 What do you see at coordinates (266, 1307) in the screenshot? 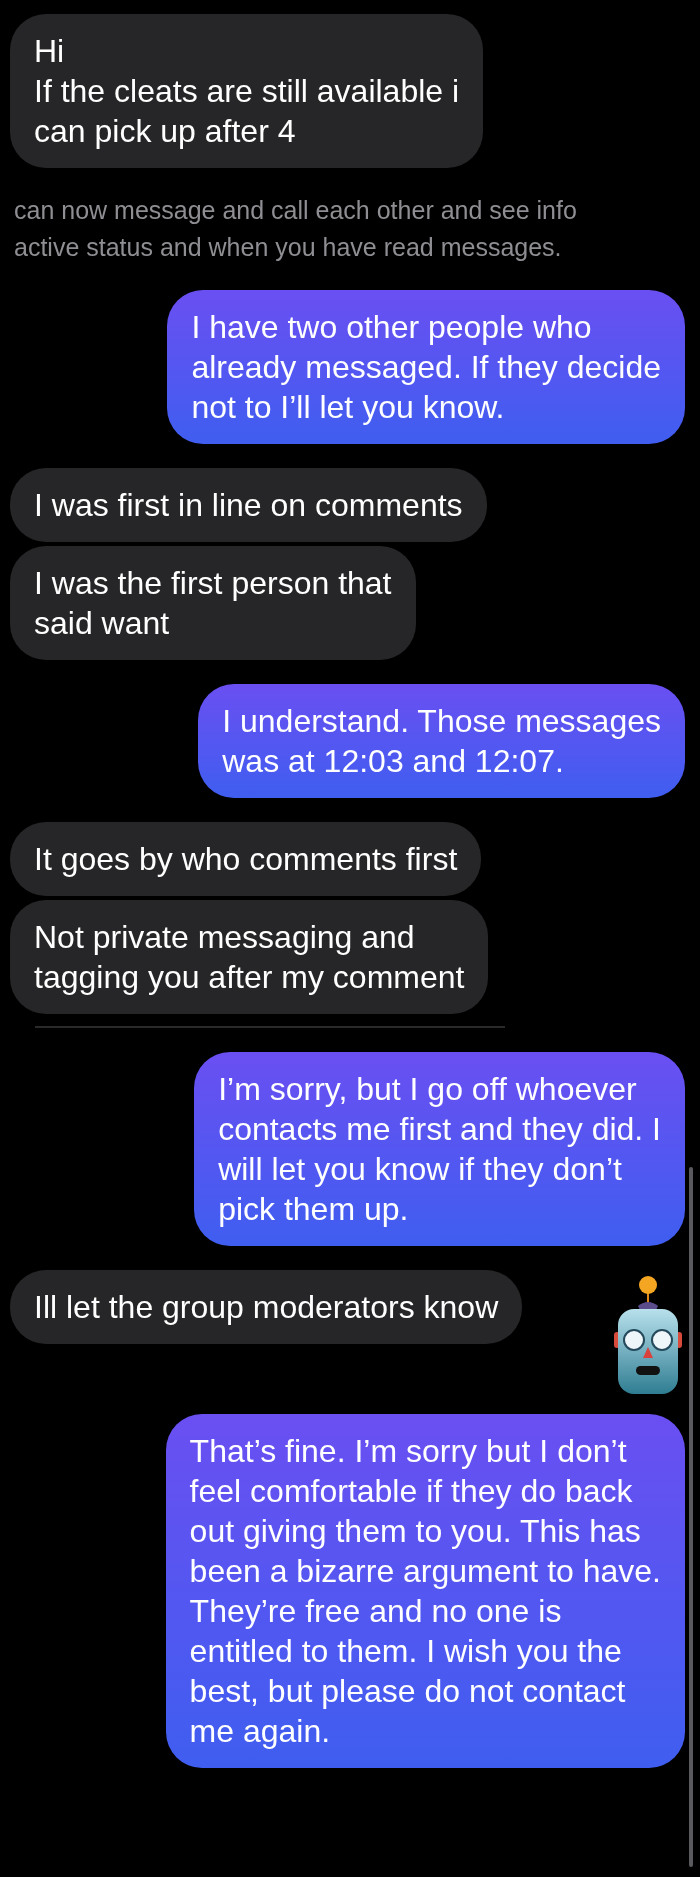
I see `received-message-bubble: Ill let the group moderators know` at bounding box center [266, 1307].